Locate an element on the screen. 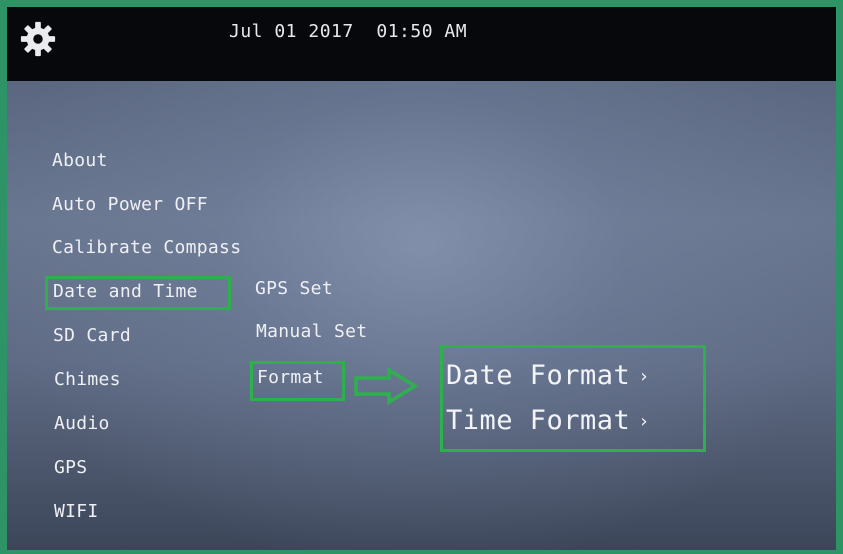  menu-item-auto-power-off: Auto Power OFF is located at coordinates (130, 204).